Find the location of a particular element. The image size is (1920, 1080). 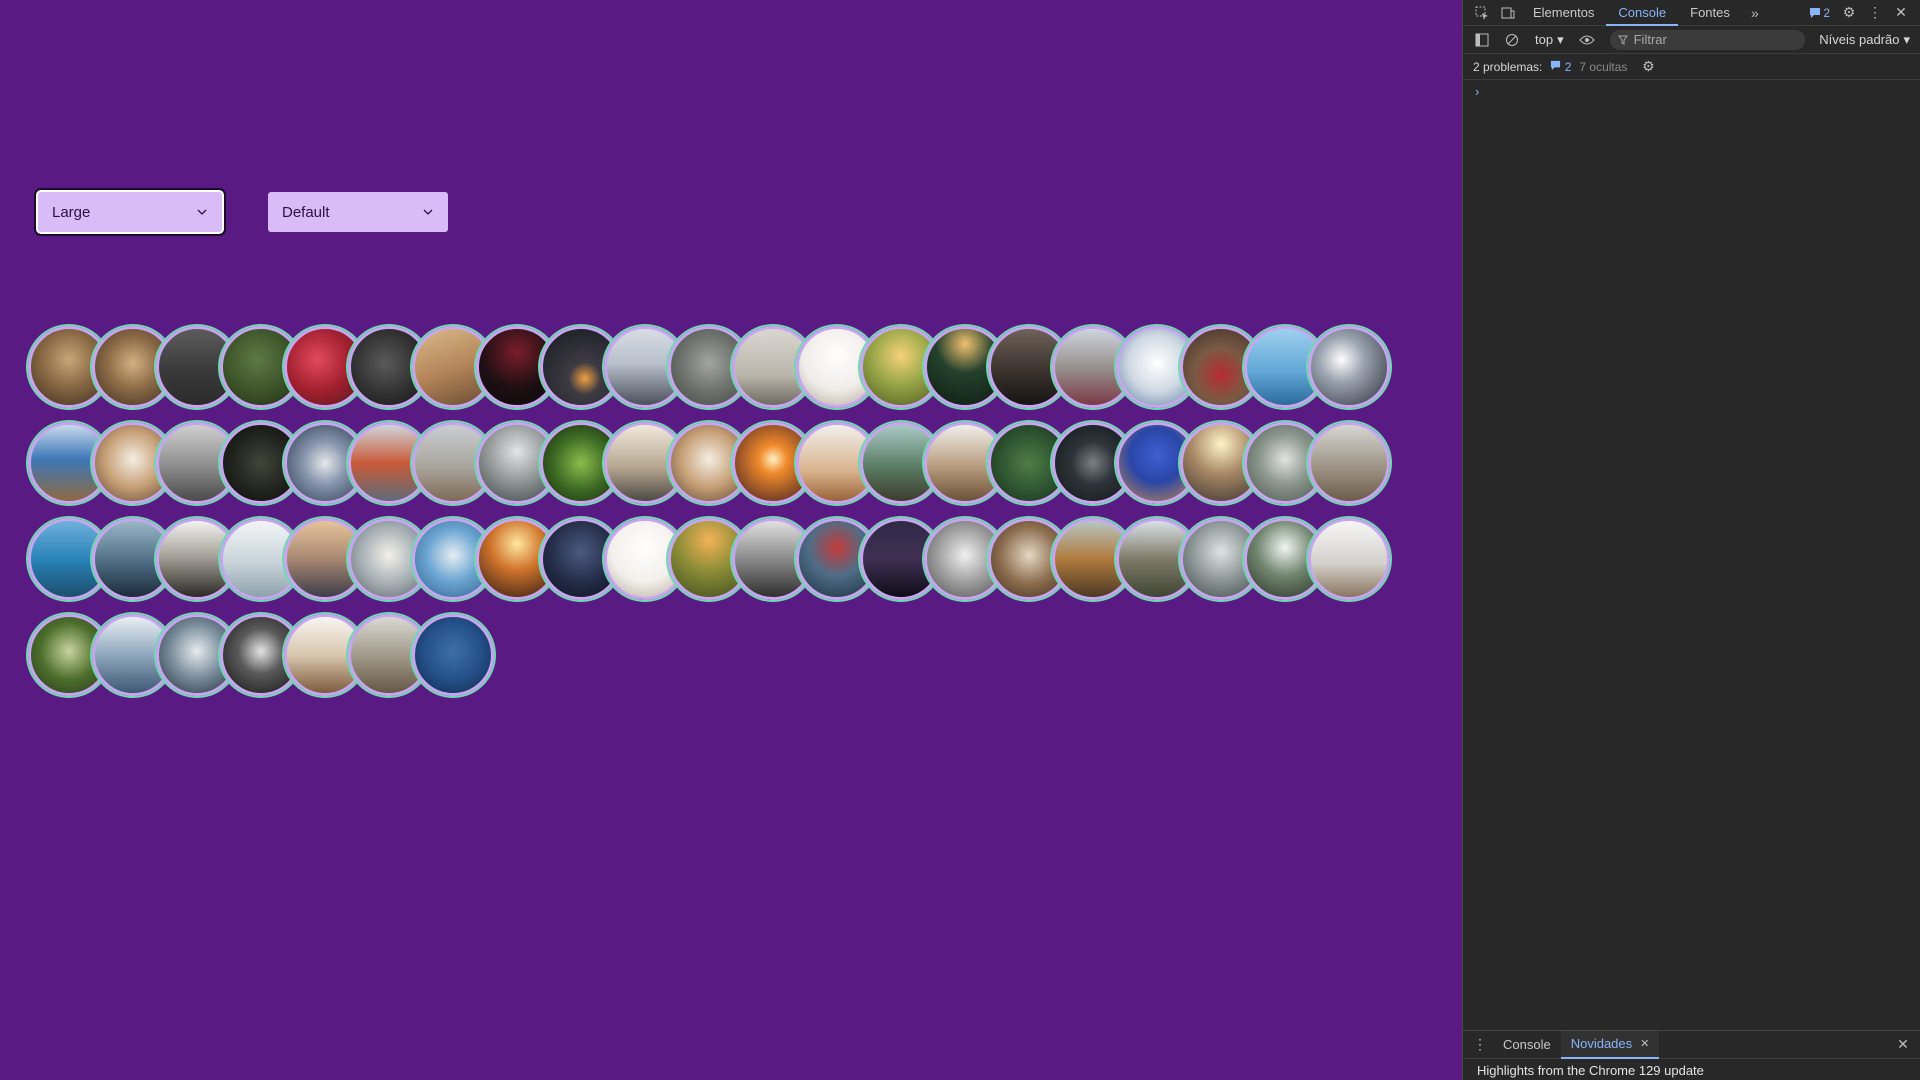

prompt-chevron-icon: › is located at coordinates (1477, 91).